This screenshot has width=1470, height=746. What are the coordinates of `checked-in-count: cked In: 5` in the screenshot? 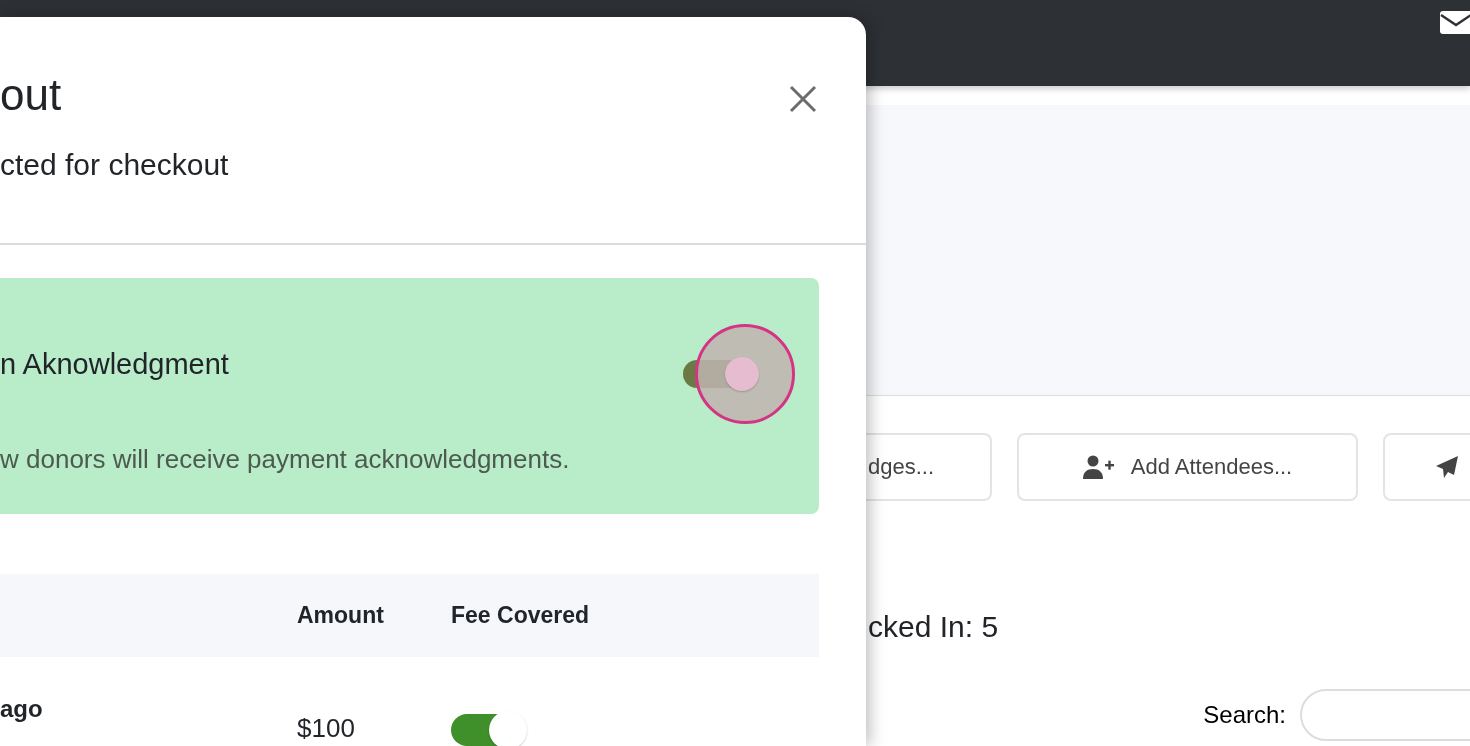 It's located at (933, 627).